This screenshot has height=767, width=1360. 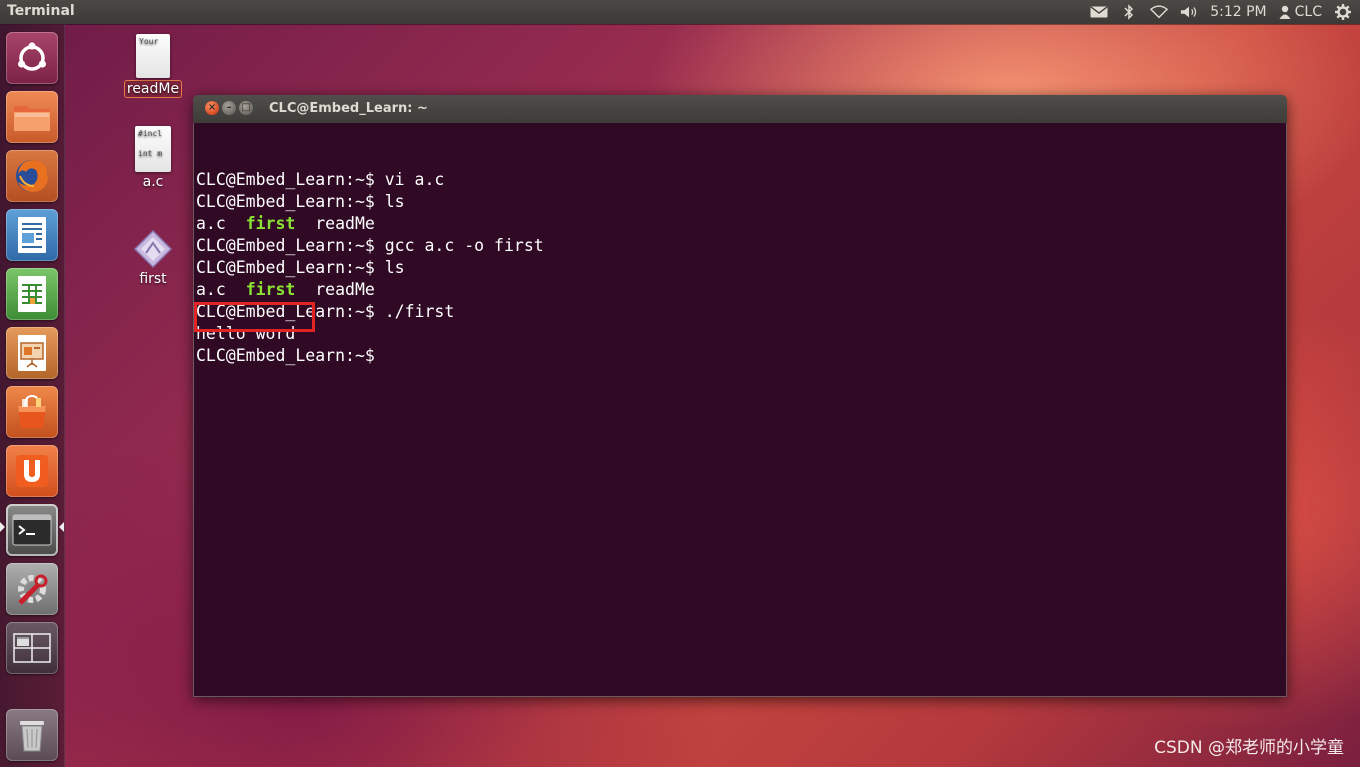 I want to click on terminal-line: hello word, so click(x=741, y=334).